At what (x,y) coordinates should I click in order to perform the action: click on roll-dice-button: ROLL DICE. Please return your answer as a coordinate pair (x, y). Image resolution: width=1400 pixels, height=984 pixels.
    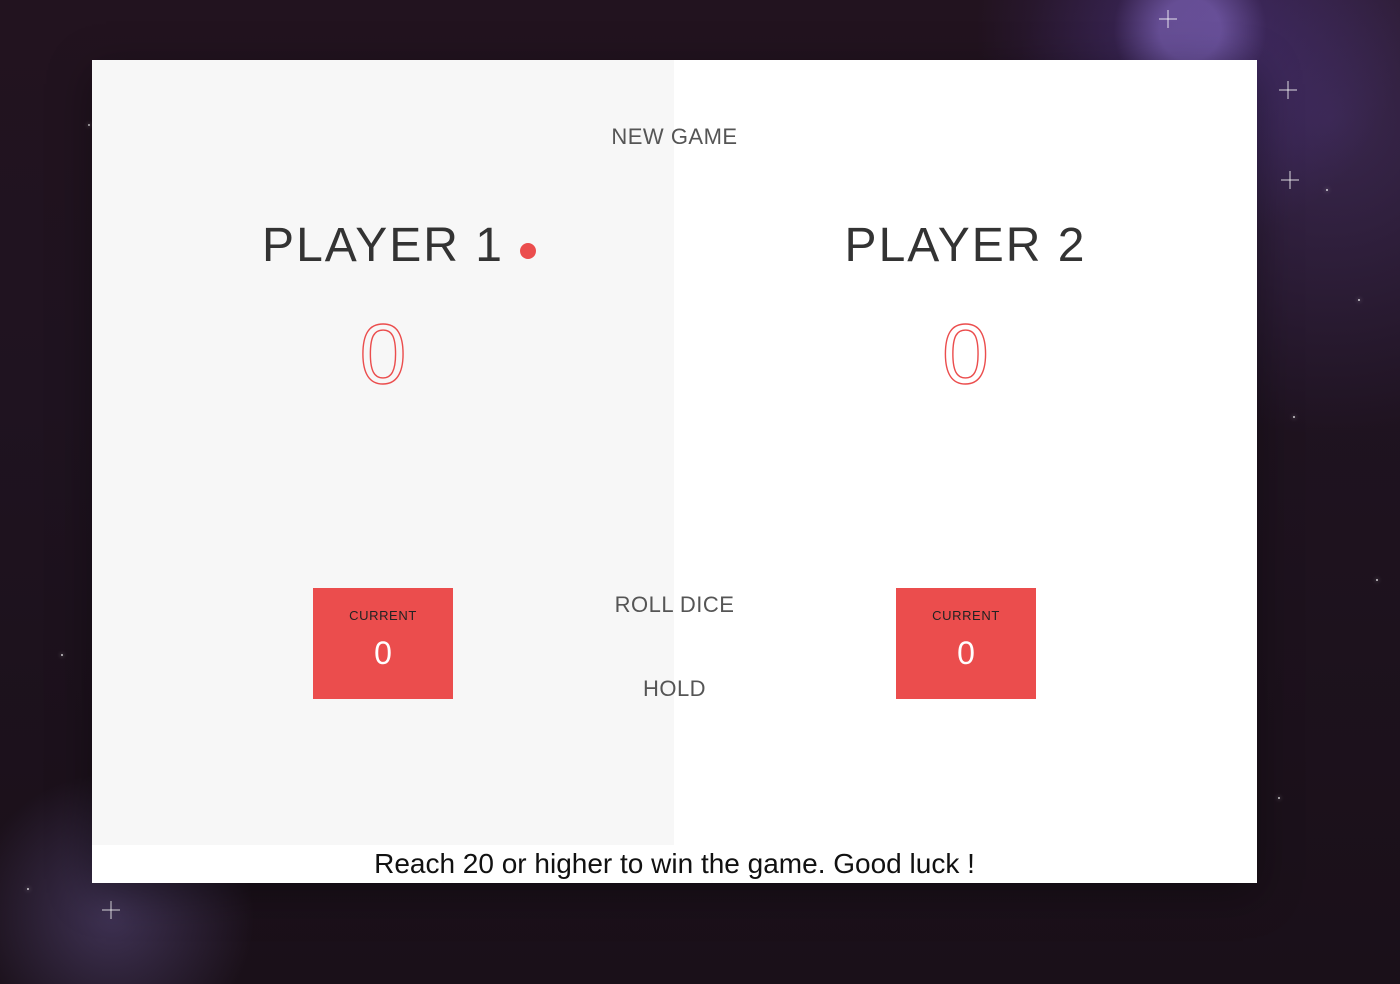
    Looking at the image, I should click on (674, 605).